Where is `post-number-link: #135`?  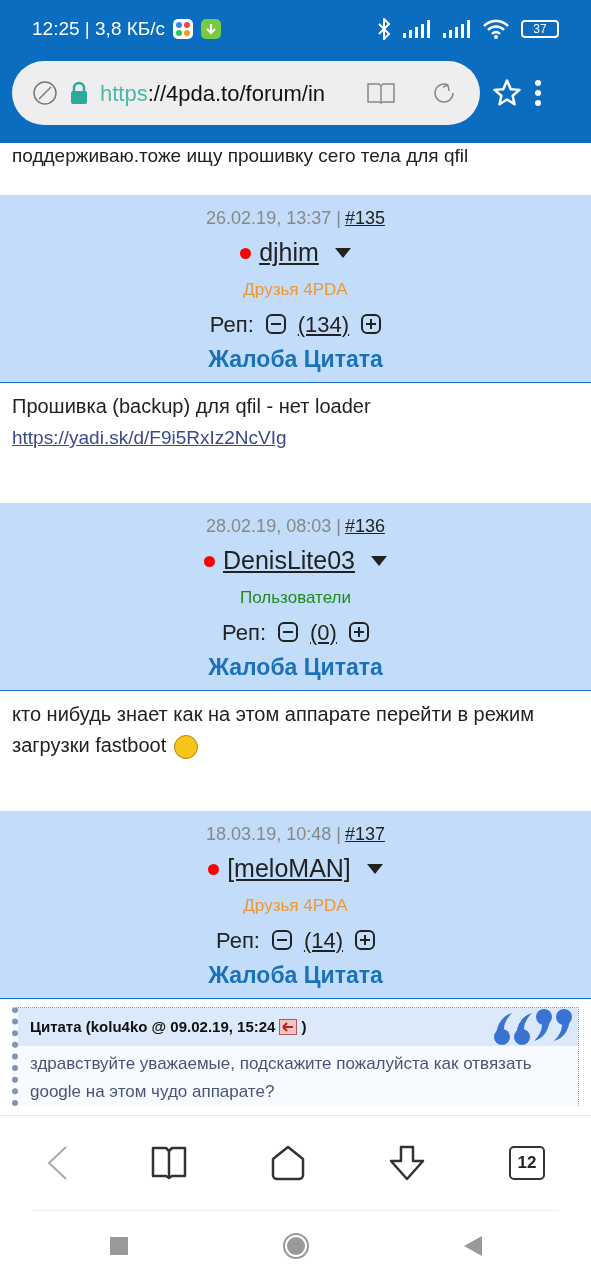
post-number-link: #135 is located at coordinates (364, 218).